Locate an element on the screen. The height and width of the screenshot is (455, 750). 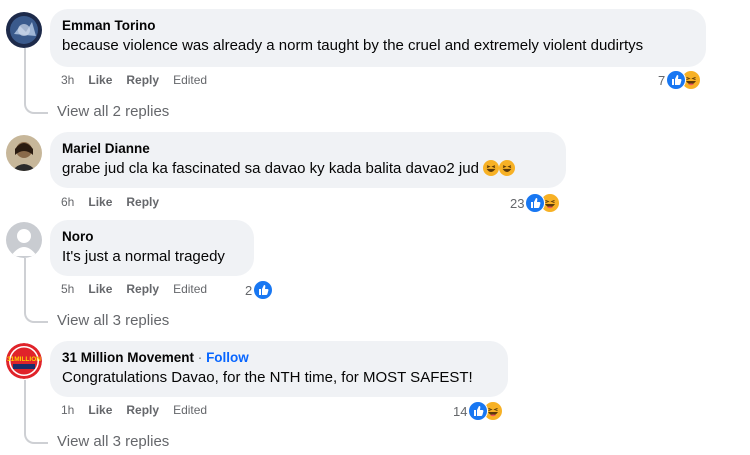
comment-bubble: Noro It's just a normal tragedy is located at coordinates (152, 248).